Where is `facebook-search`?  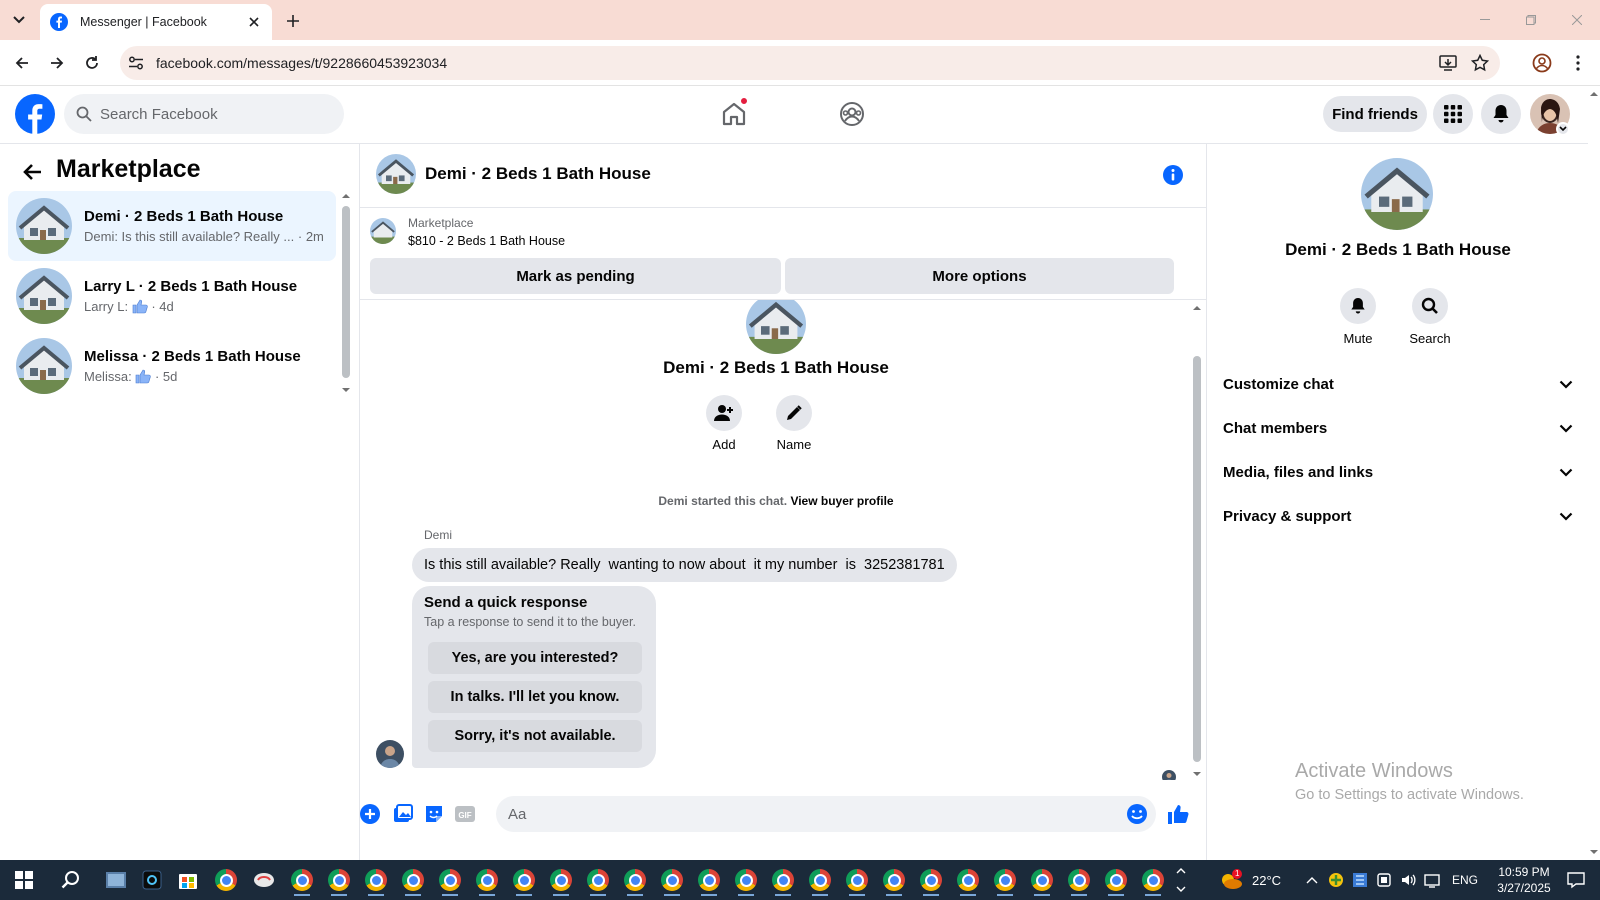
facebook-search is located at coordinates (204, 114).